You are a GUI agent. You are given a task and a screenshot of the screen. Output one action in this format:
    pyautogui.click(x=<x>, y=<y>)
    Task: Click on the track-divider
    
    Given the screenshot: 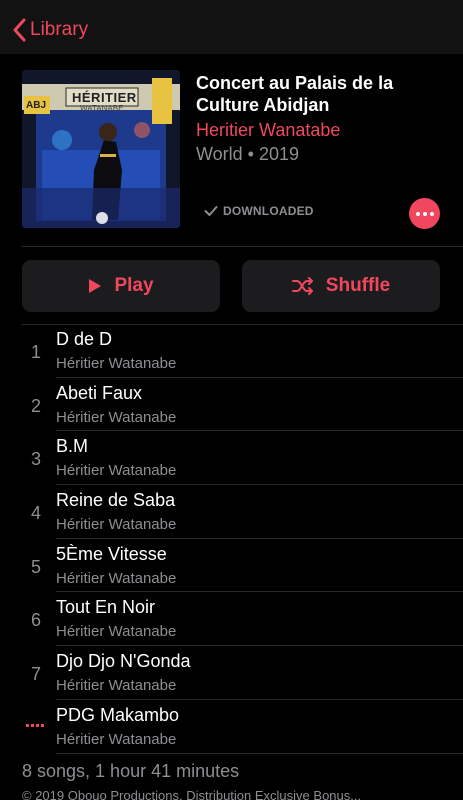 What is the action you would take?
    pyautogui.click(x=259, y=753)
    